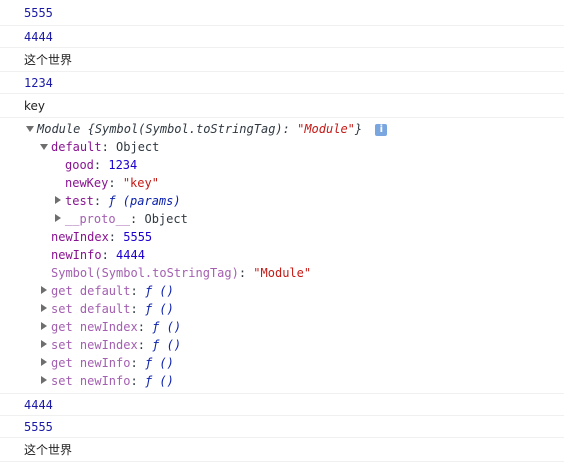  I want to click on property-key: default, so click(76, 147).